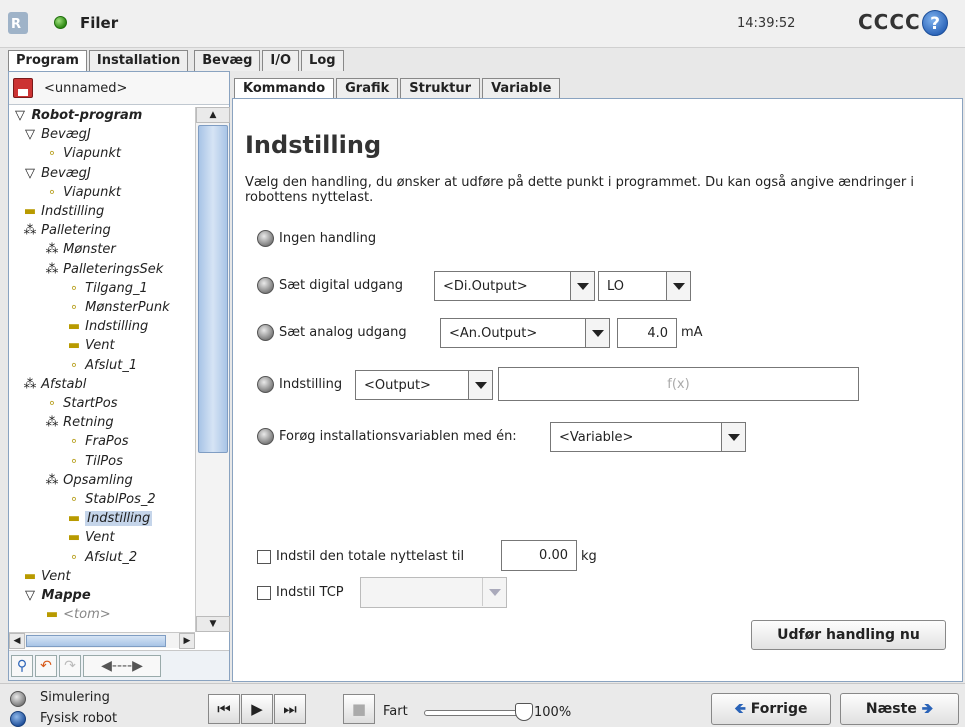  What do you see at coordinates (647, 333) in the screenshot?
I see `analog-value-field: 4.0` at bounding box center [647, 333].